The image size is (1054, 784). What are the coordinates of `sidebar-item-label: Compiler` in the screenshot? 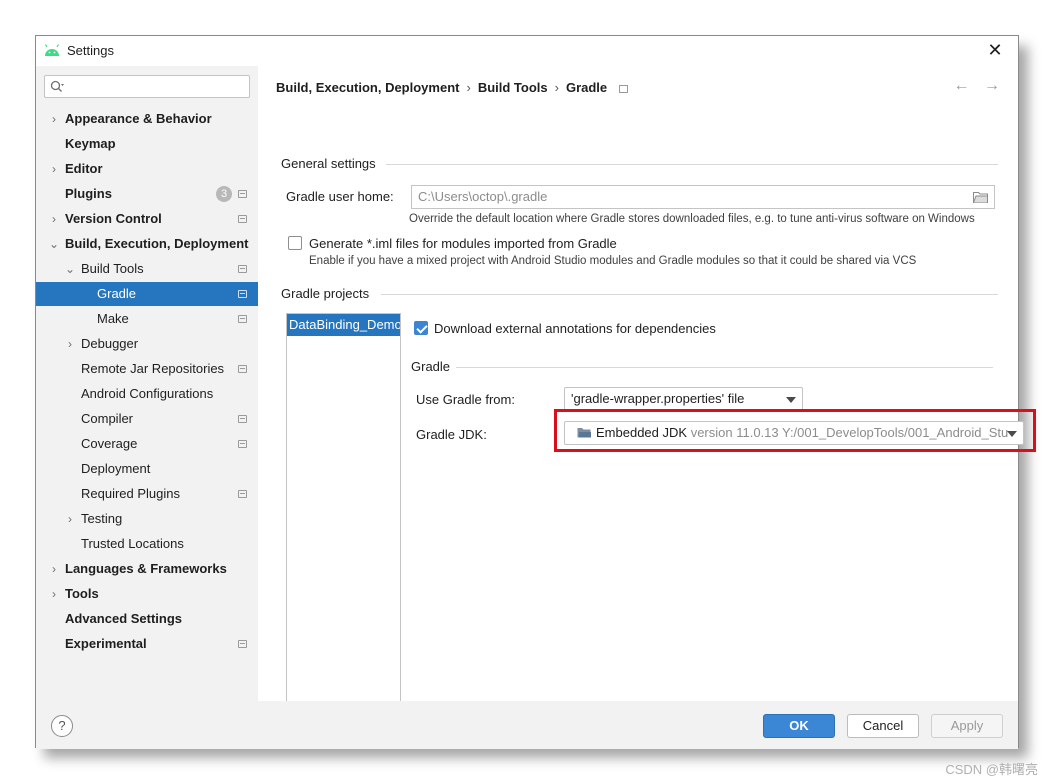 It's located at (107, 418).